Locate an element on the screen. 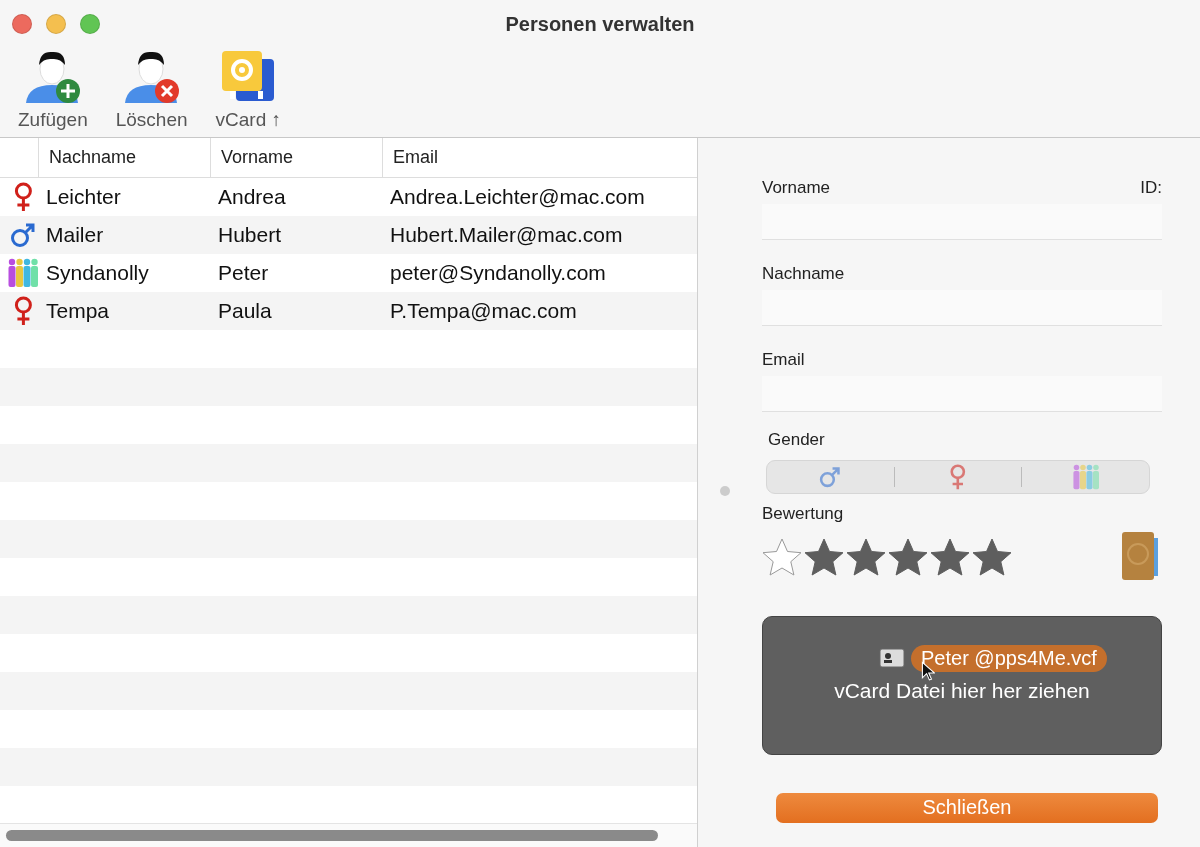 The image size is (1200, 847). table-cell-text: Leichter is located at coordinates (84, 197).